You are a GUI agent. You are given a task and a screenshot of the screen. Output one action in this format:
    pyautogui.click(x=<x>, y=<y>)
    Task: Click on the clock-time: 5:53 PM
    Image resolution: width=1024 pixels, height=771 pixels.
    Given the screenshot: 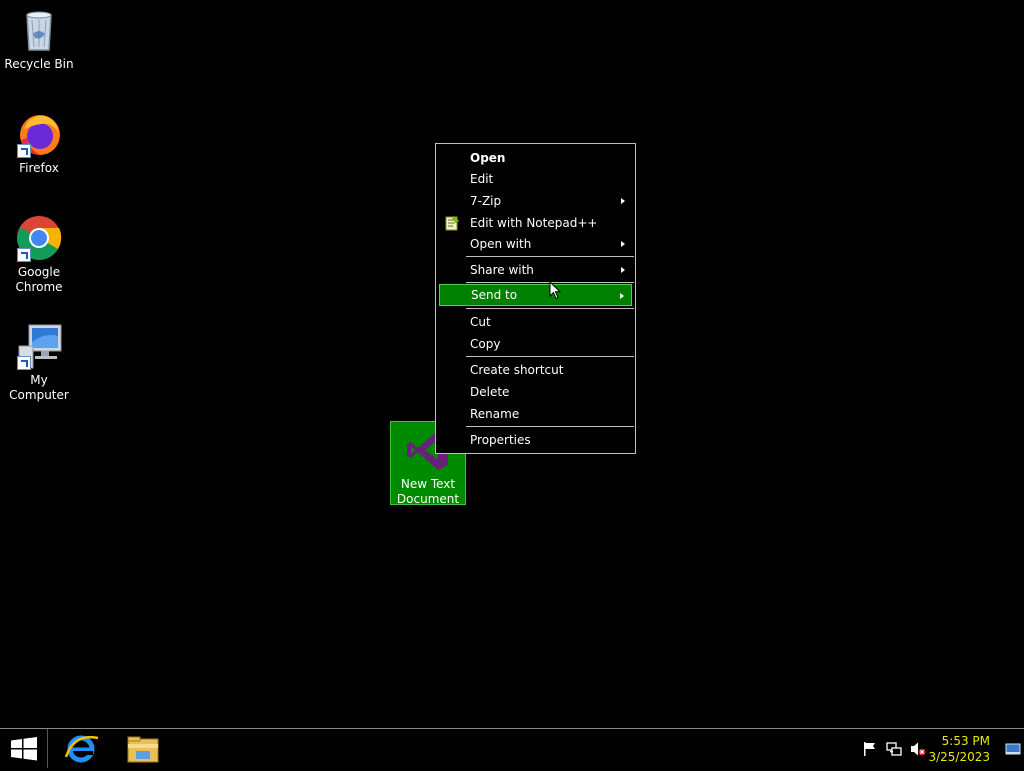 What is the action you would take?
    pyautogui.click(x=965, y=741)
    